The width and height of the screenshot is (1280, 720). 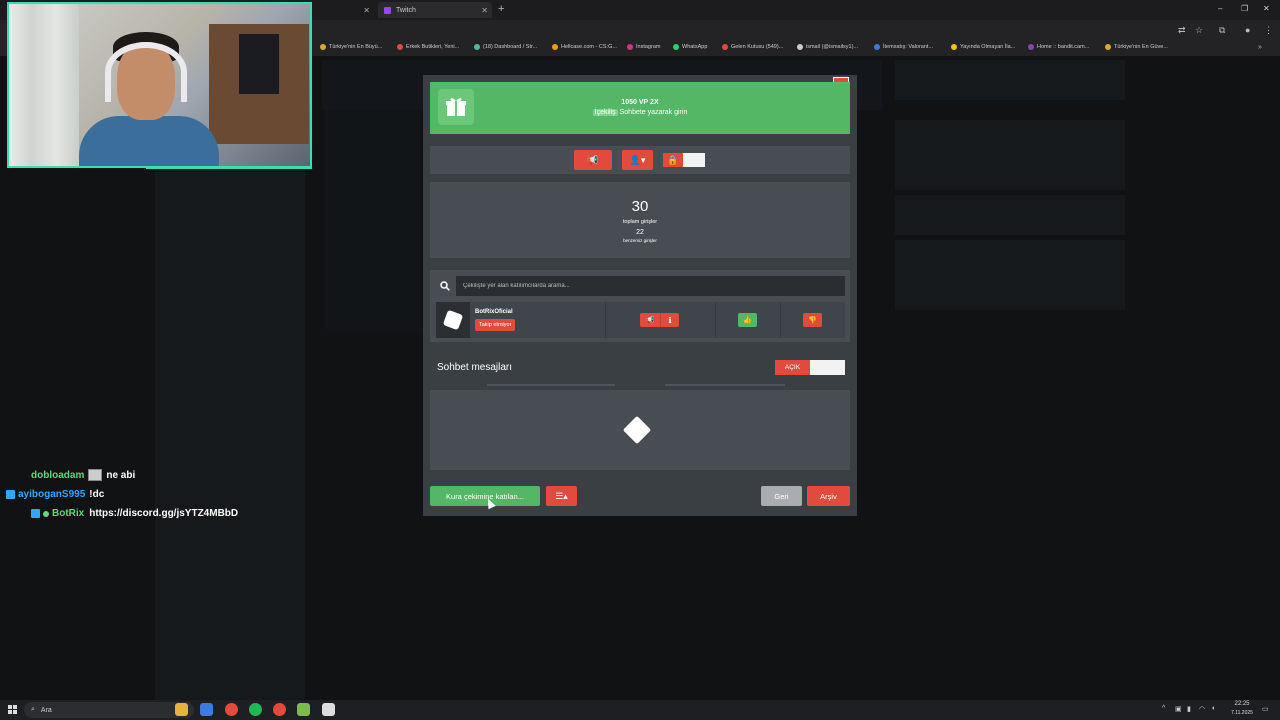 I want to click on file-explorer-icon, so click(x=181, y=709).